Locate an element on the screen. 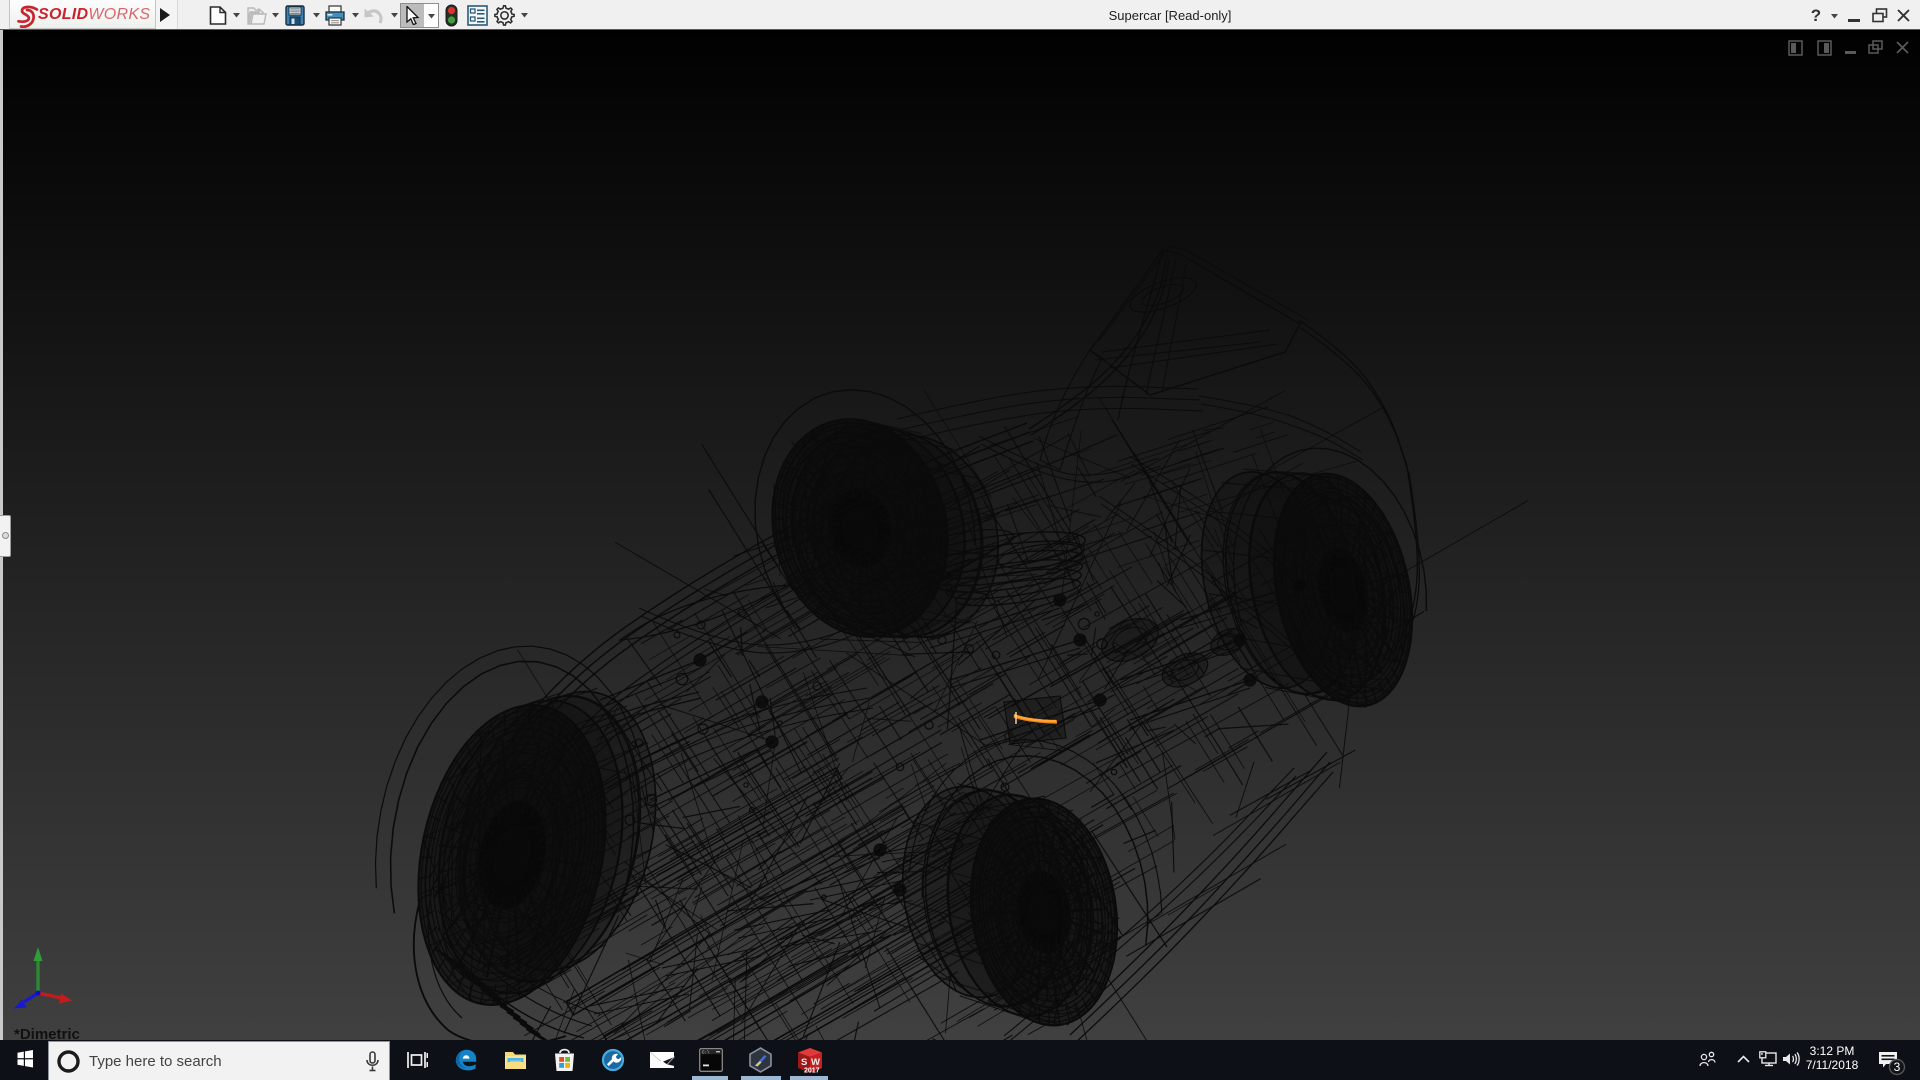 This screenshot has height=1080, width=1920. svg-text: S is located at coordinates (804, 1062).